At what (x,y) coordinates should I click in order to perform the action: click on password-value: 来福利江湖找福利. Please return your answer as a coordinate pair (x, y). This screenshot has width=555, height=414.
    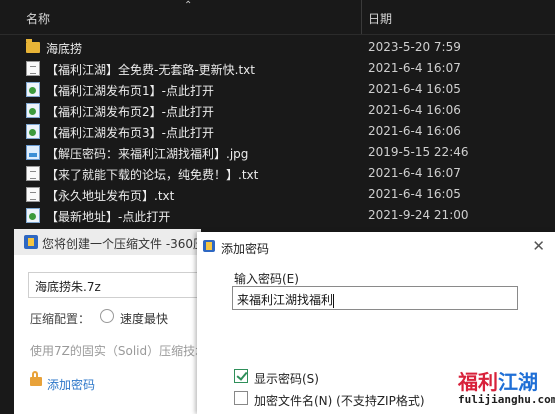
    Looking at the image, I should click on (285, 300).